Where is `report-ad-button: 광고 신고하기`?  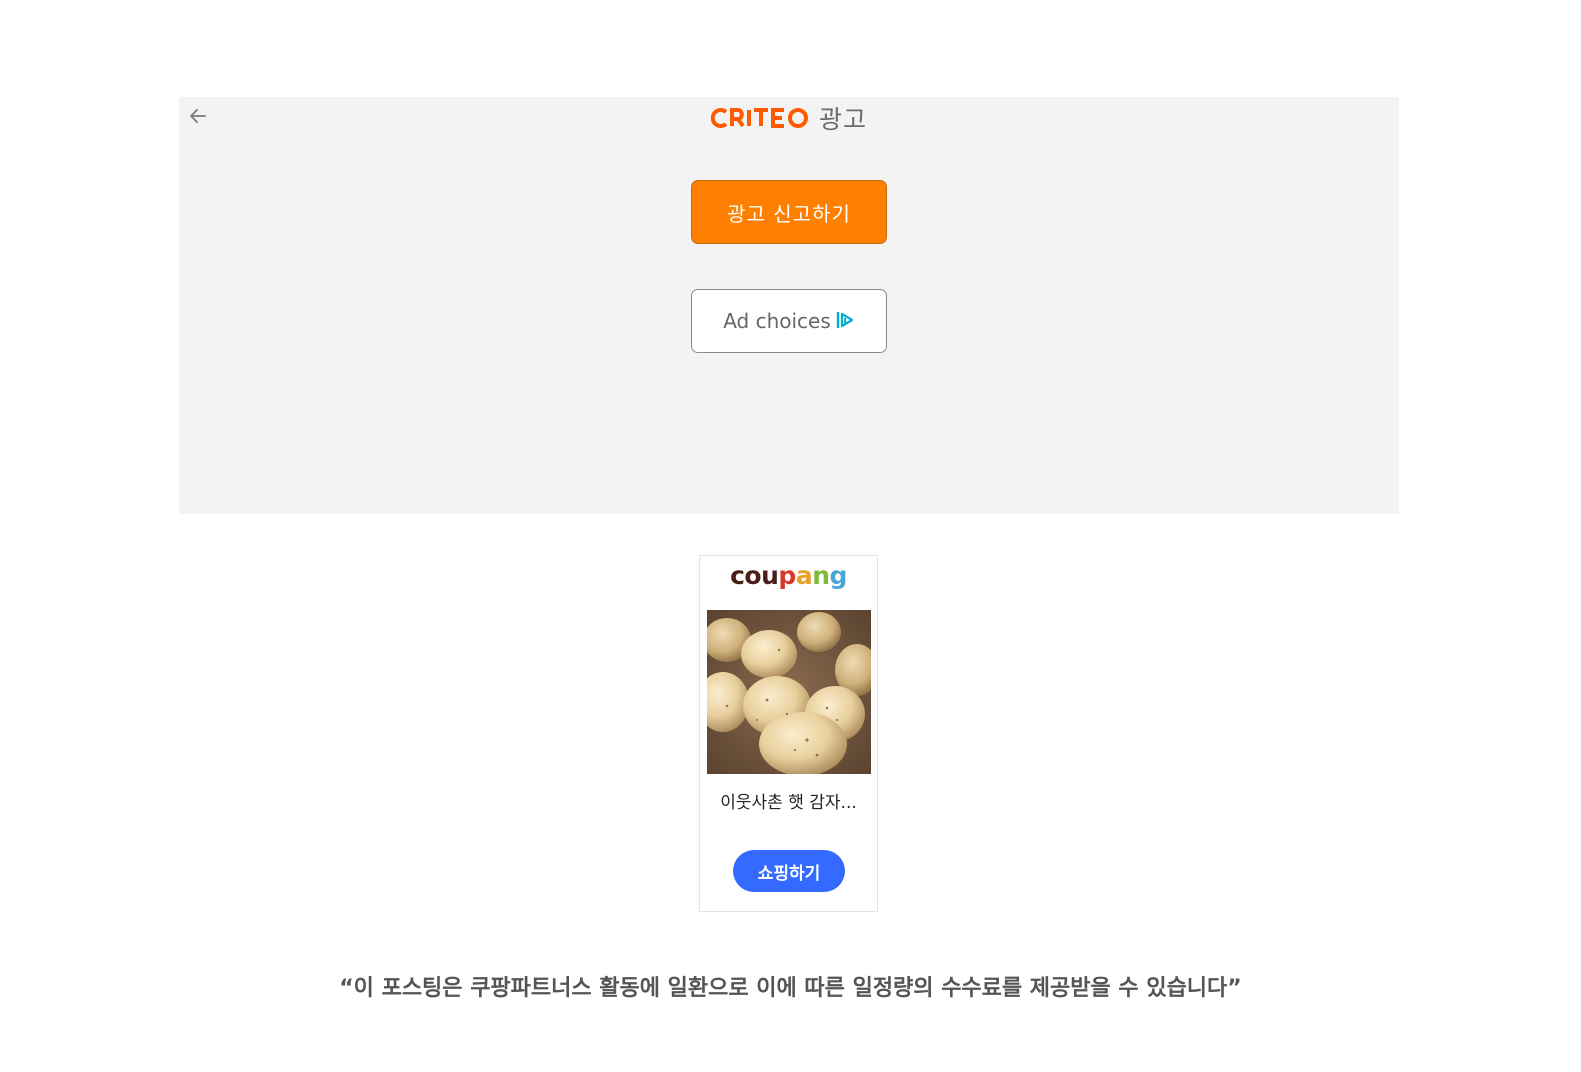
report-ad-button: 광고 신고하기 is located at coordinates (789, 212).